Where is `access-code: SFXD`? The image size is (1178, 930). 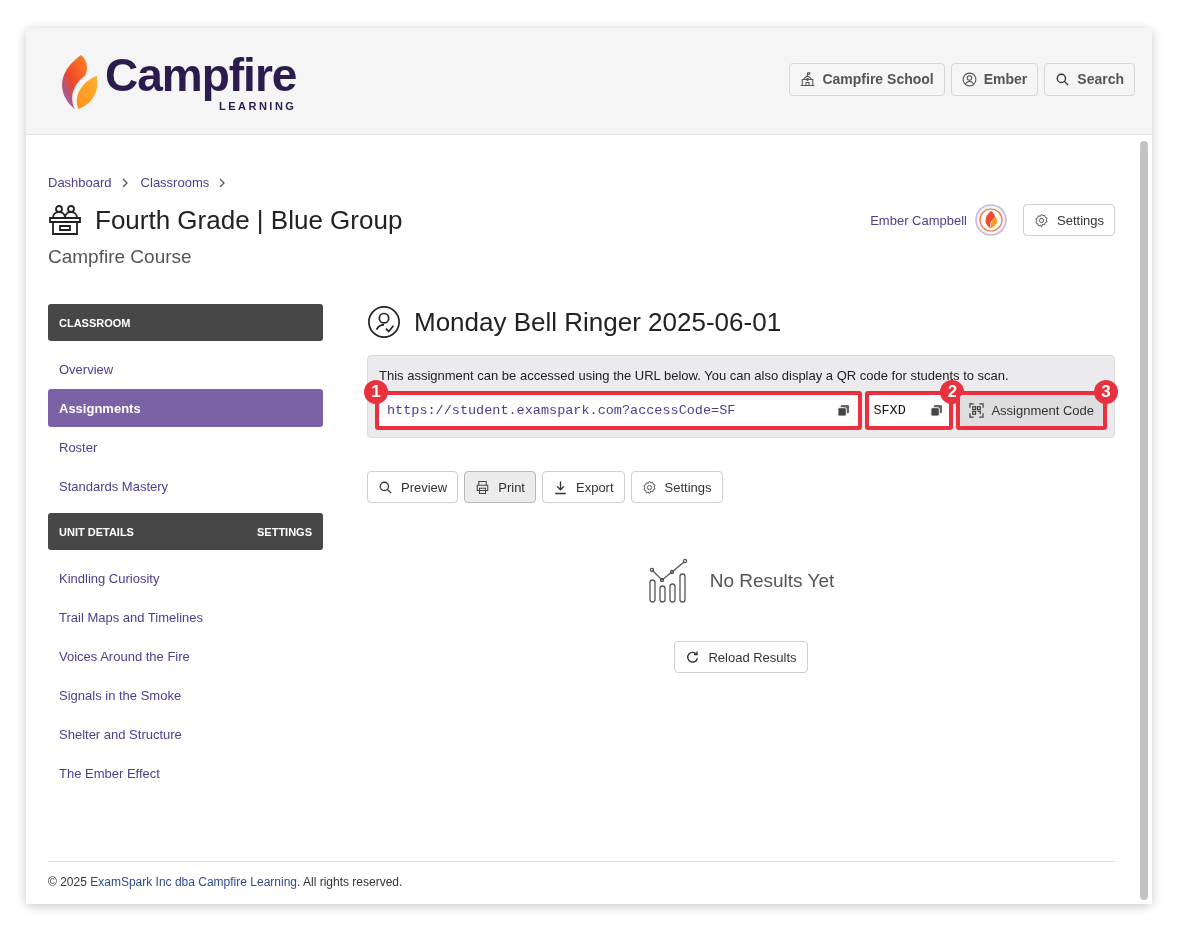
access-code: SFXD is located at coordinates (889, 410).